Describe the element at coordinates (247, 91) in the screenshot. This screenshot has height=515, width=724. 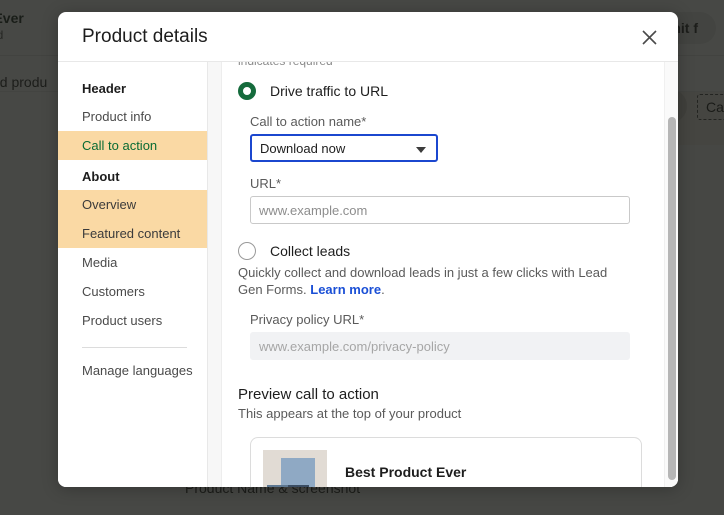
I see `radio-selected-icon` at that location.